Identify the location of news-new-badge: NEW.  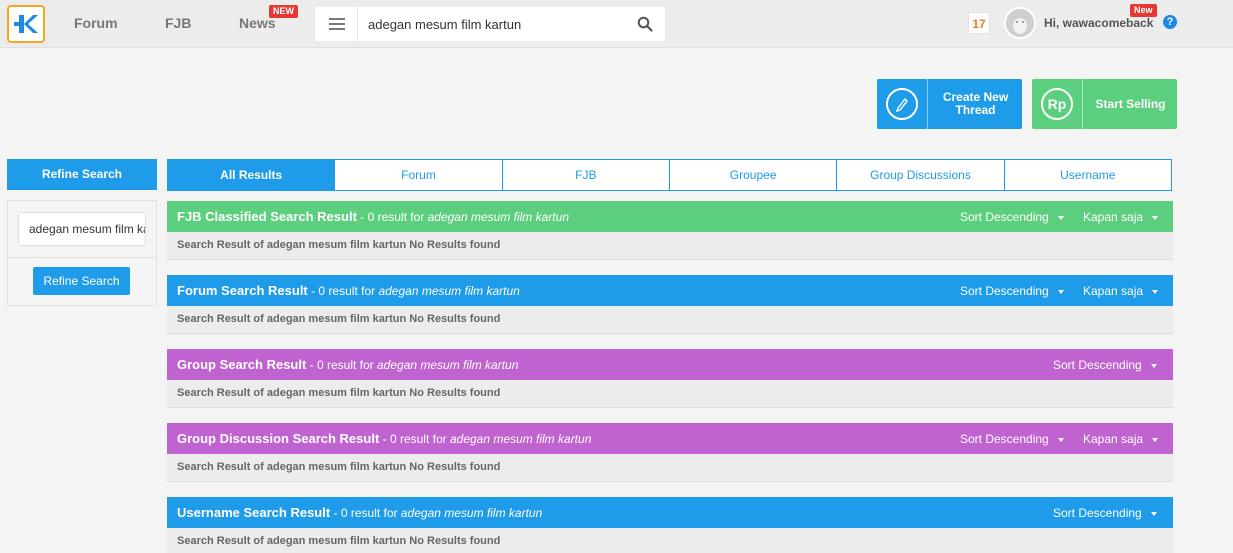
(283, 11).